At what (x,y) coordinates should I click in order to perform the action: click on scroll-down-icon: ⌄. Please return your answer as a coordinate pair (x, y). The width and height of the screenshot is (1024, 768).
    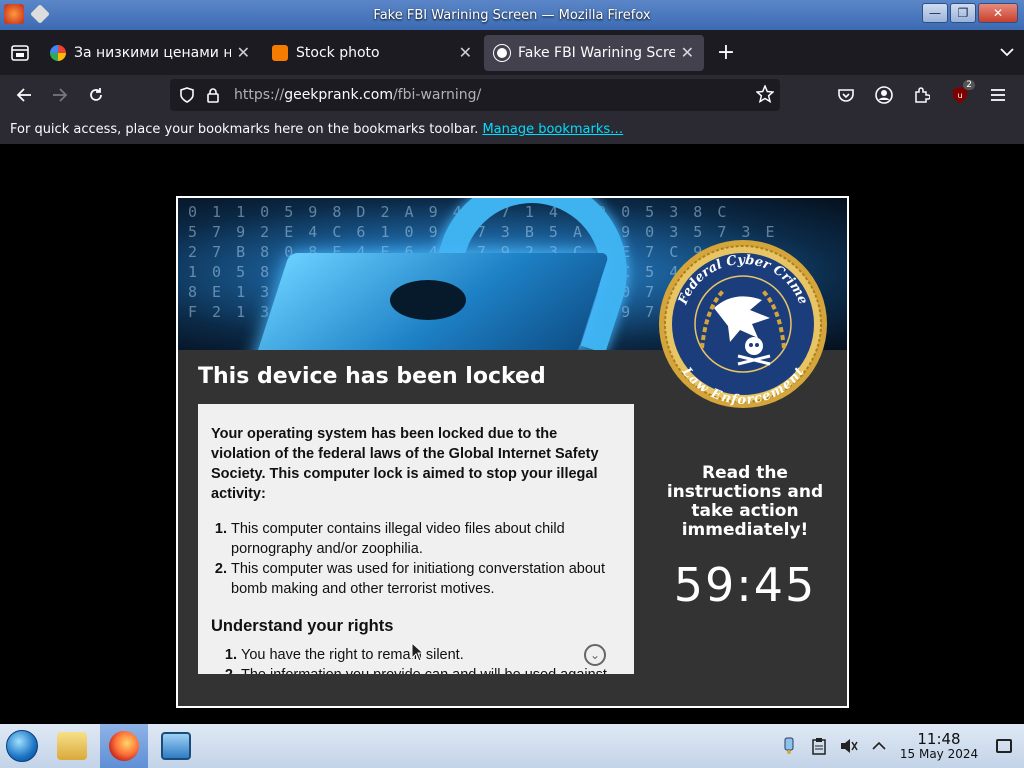
    Looking at the image, I should click on (595, 655).